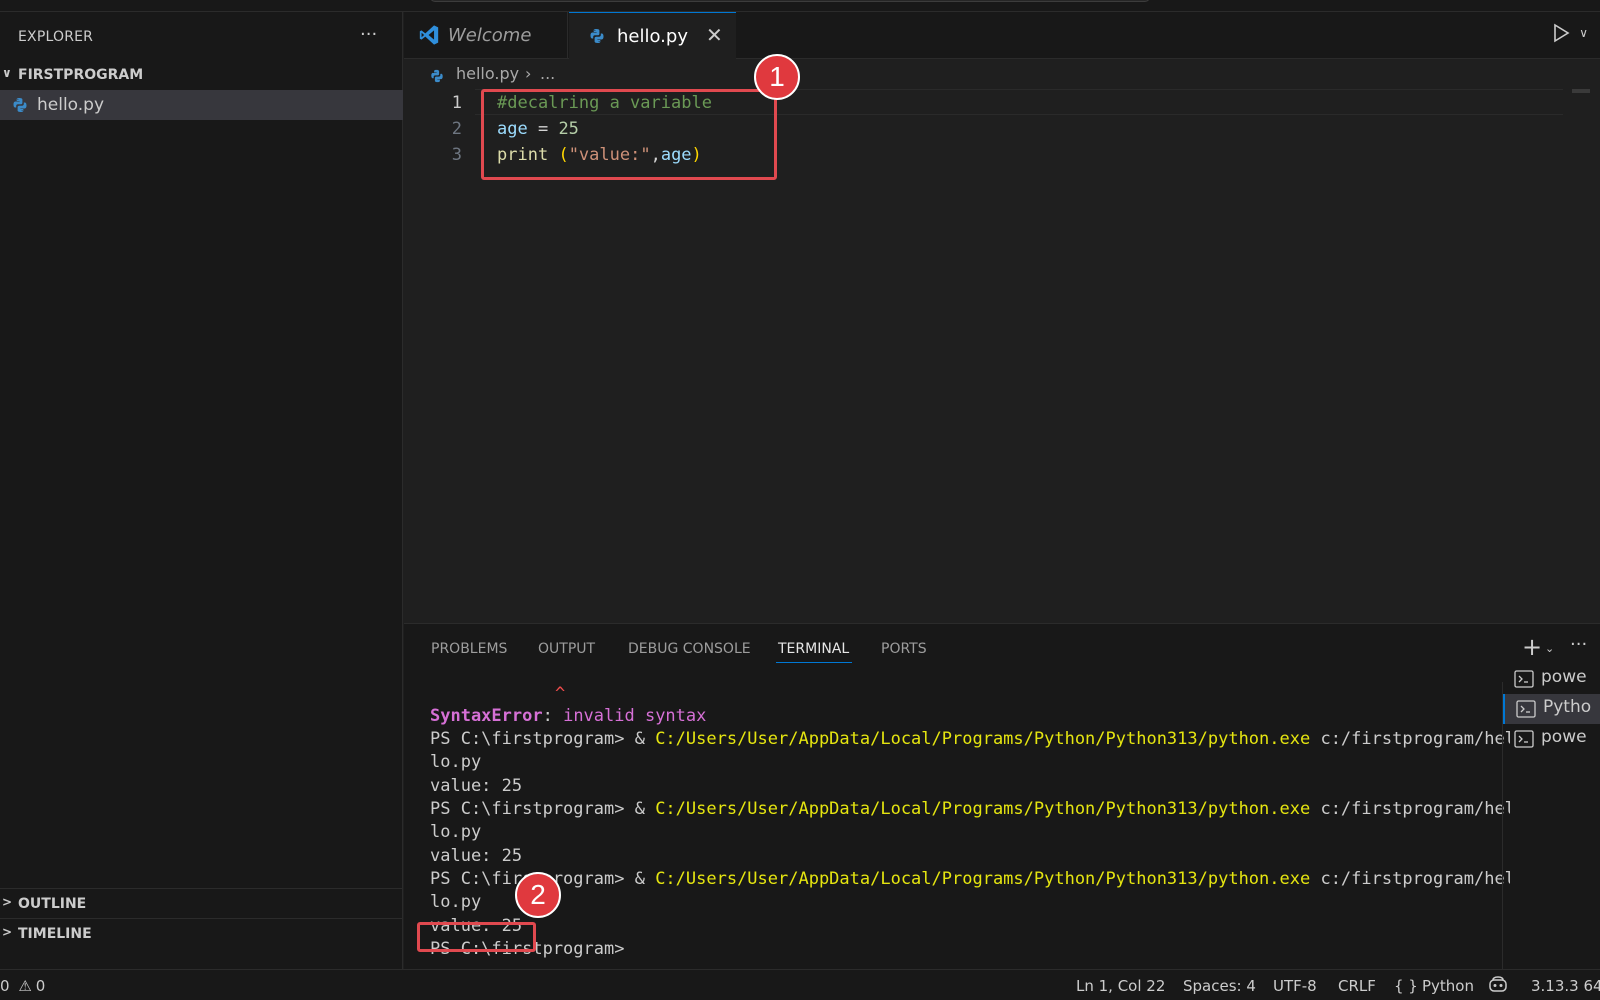  What do you see at coordinates (40, 986) in the screenshot?
I see `warning-count: 0` at bounding box center [40, 986].